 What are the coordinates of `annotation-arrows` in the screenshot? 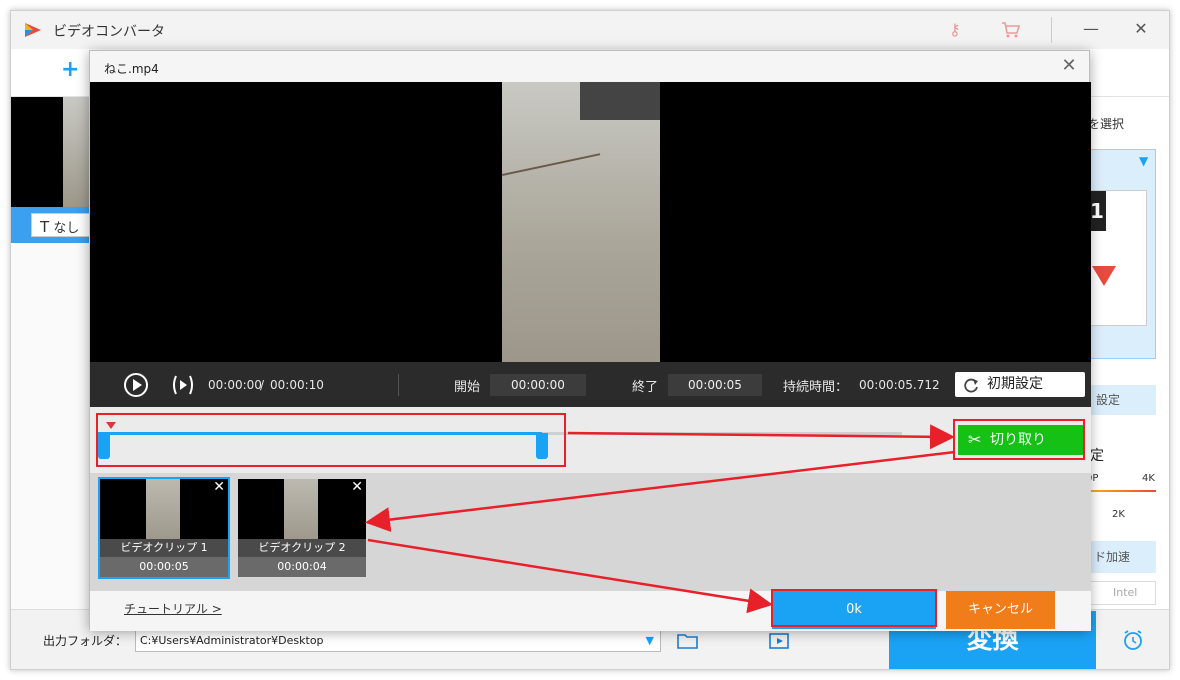 It's located at (660, 519).